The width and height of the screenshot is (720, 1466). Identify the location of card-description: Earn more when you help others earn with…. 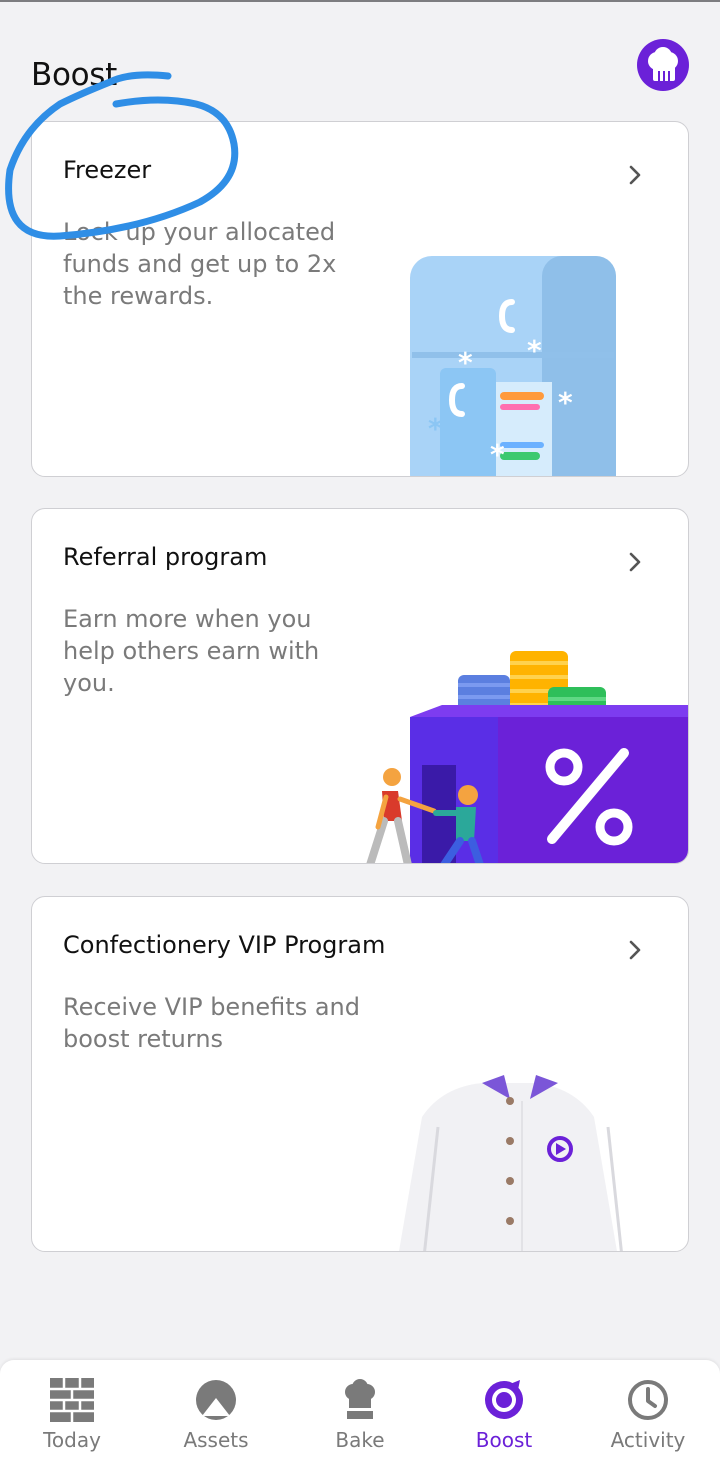
(191, 651).